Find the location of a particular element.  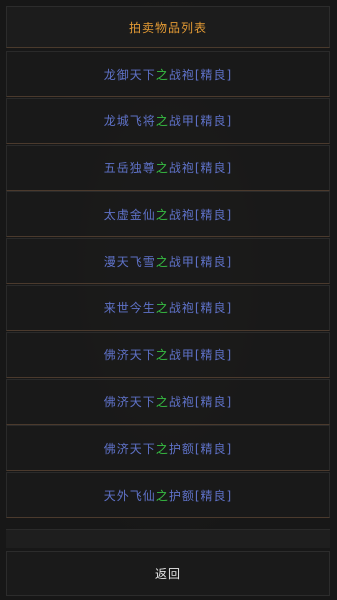

list-item: 佛济天下之战甲[精良] is located at coordinates (168, 354).